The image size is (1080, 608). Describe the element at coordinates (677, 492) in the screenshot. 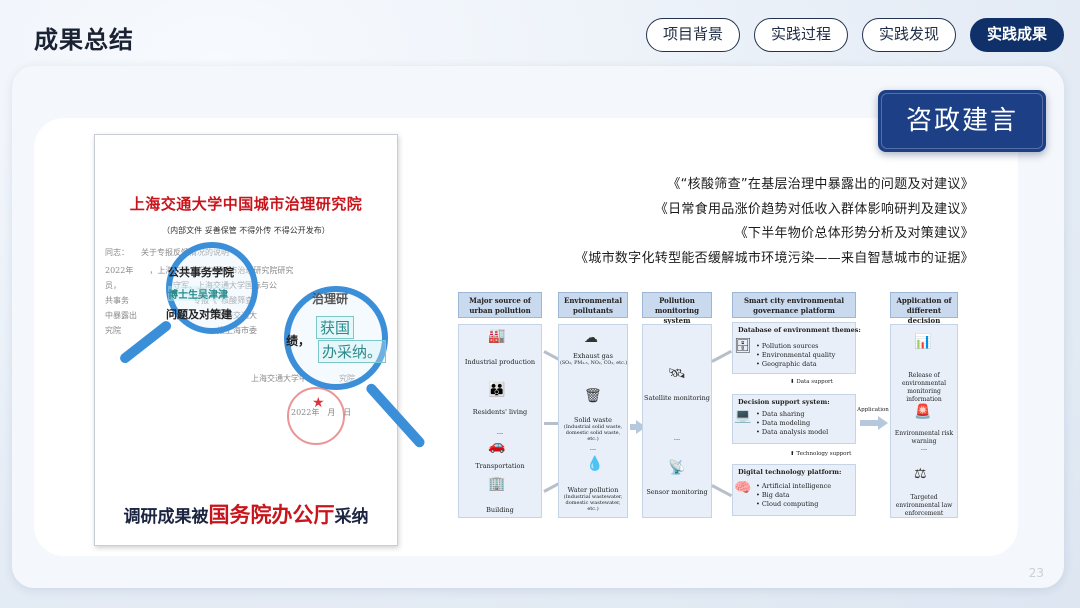

I see `monitoring-label: Sensor monitoring` at that location.